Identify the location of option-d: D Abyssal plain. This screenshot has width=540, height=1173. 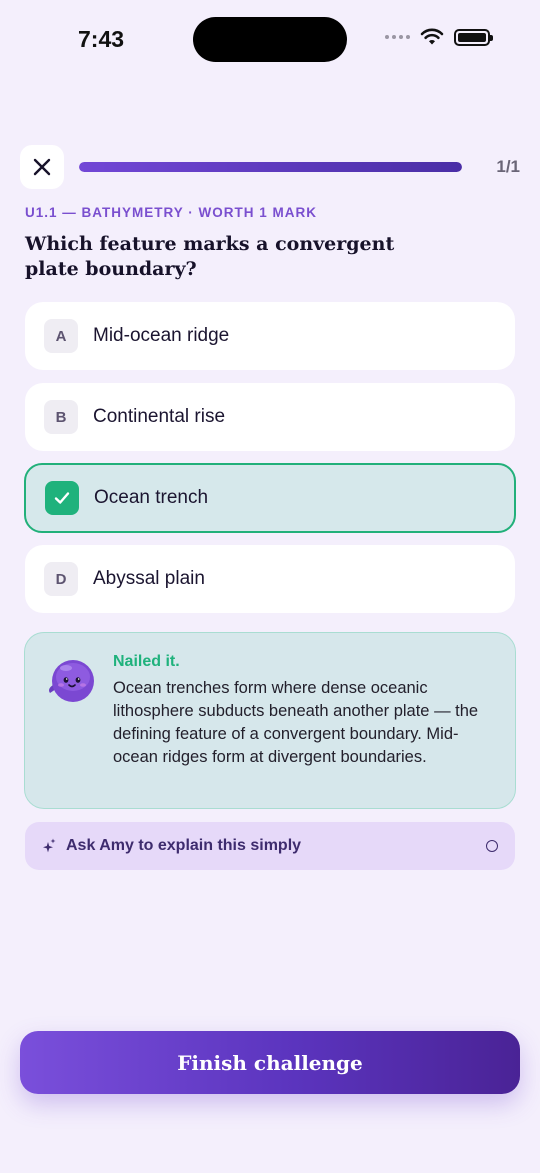
(270, 579).